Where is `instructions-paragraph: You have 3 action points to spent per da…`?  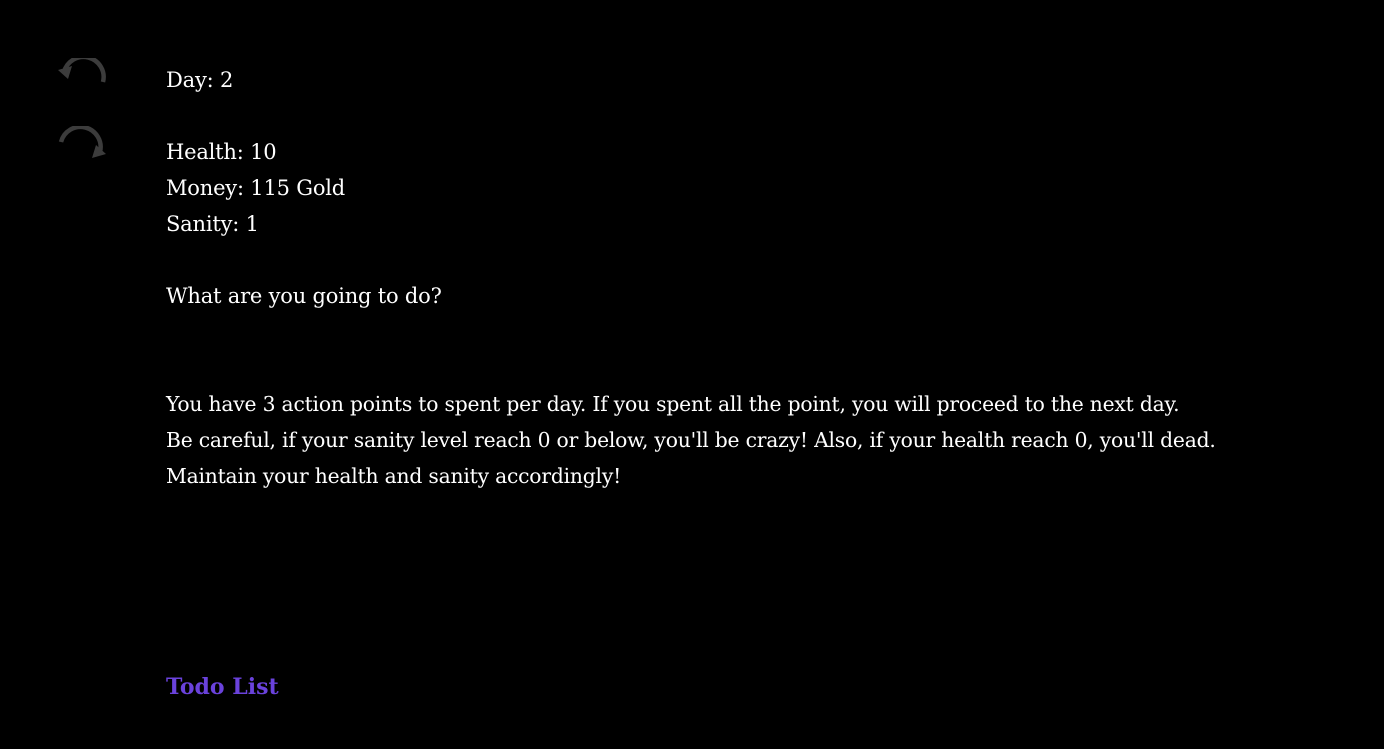 instructions-paragraph: You have 3 action points to spent per da… is located at coordinates (756, 440).